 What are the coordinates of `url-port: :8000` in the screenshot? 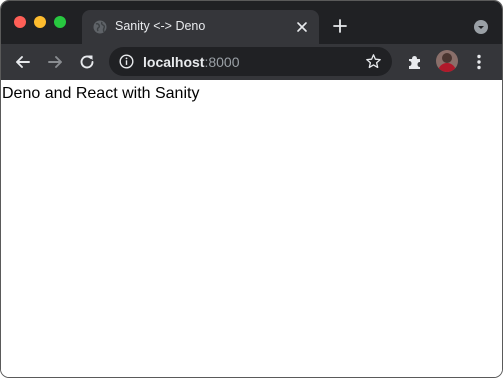 It's located at (222, 62).